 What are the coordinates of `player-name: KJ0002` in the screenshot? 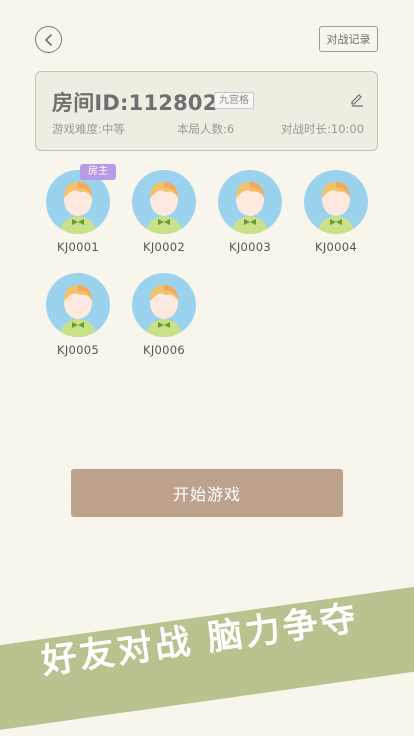 It's located at (164, 247).